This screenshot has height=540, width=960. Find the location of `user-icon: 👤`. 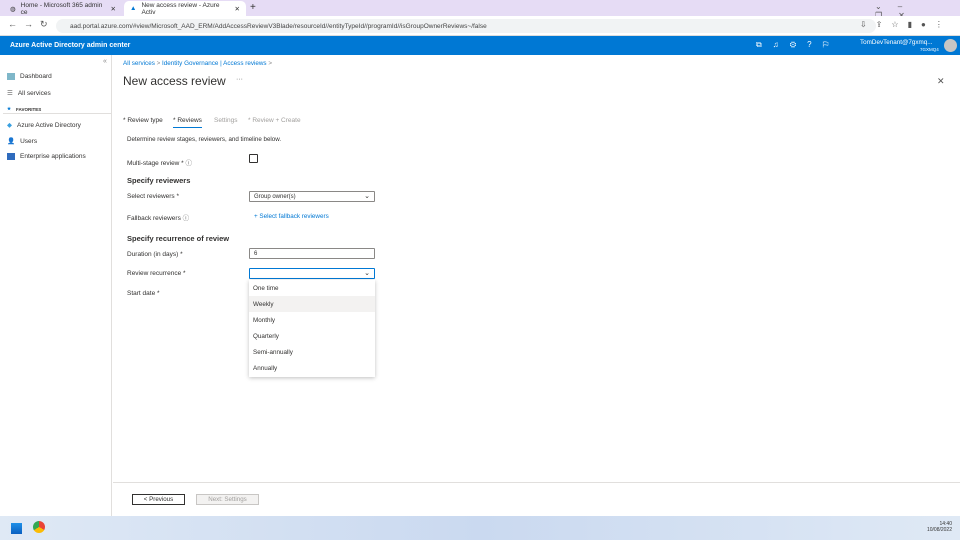

user-icon: 👤 is located at coordinates (11, 141).